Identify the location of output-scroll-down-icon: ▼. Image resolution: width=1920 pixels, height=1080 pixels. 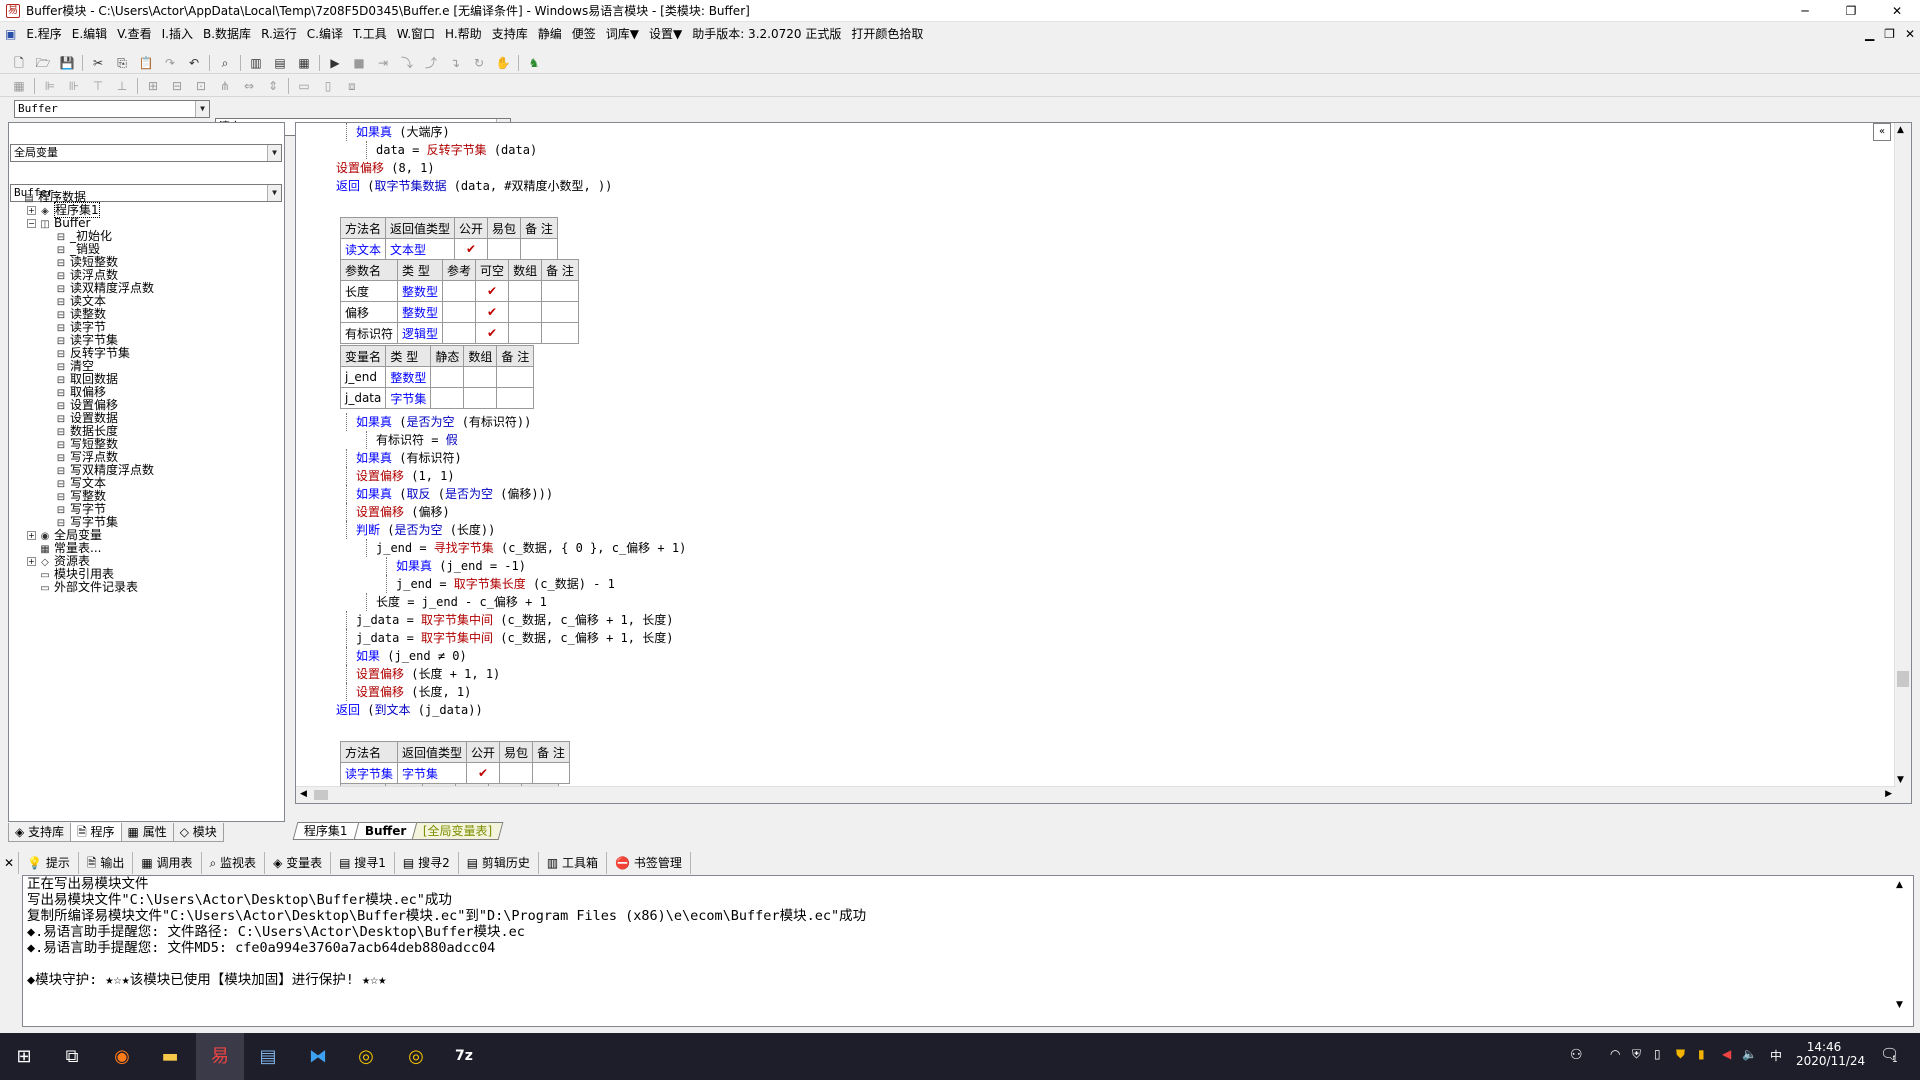
(1899, 1005).